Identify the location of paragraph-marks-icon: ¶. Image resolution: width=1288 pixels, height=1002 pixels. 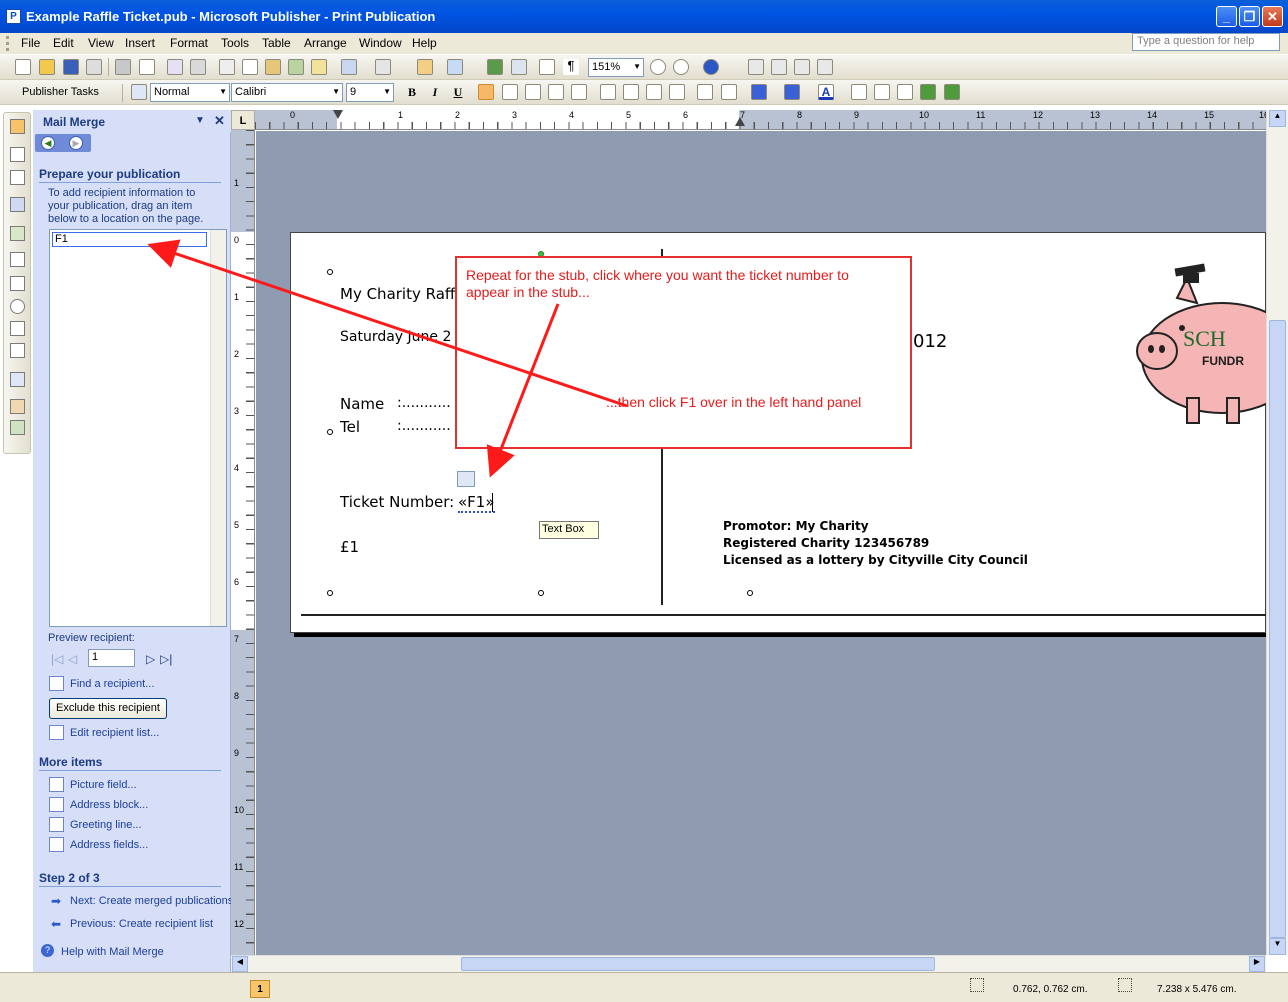
(571, 67).